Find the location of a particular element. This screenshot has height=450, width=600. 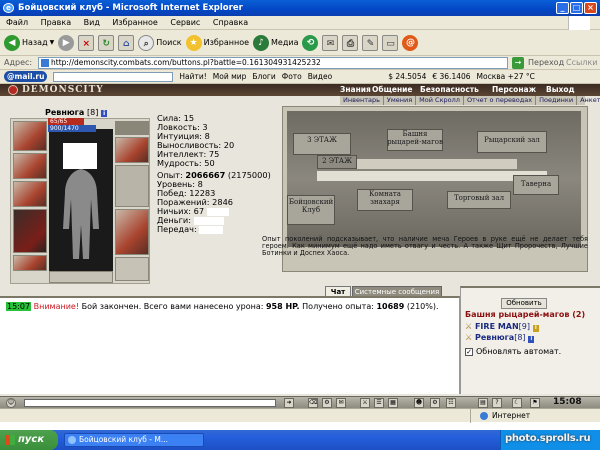

ring-slots is located at coordinates (81, 277).